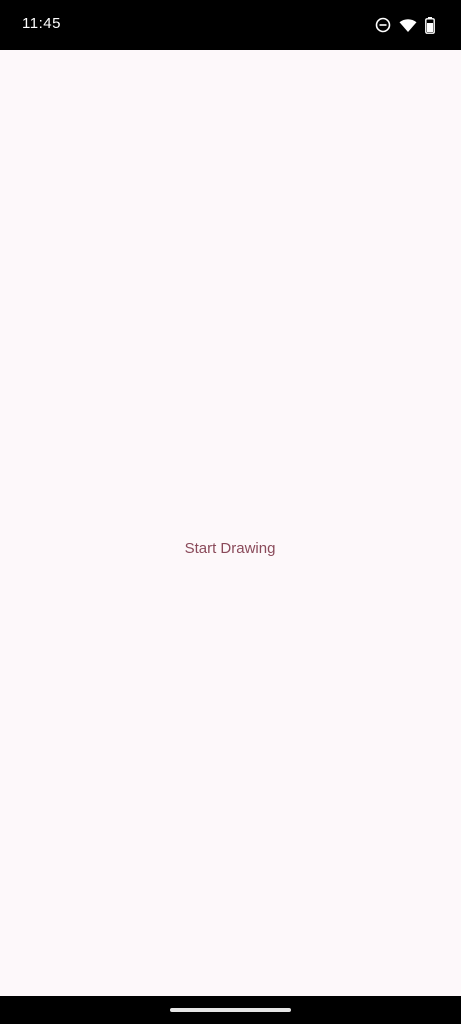  I want to click on wifi-icon, so click(408, 25).